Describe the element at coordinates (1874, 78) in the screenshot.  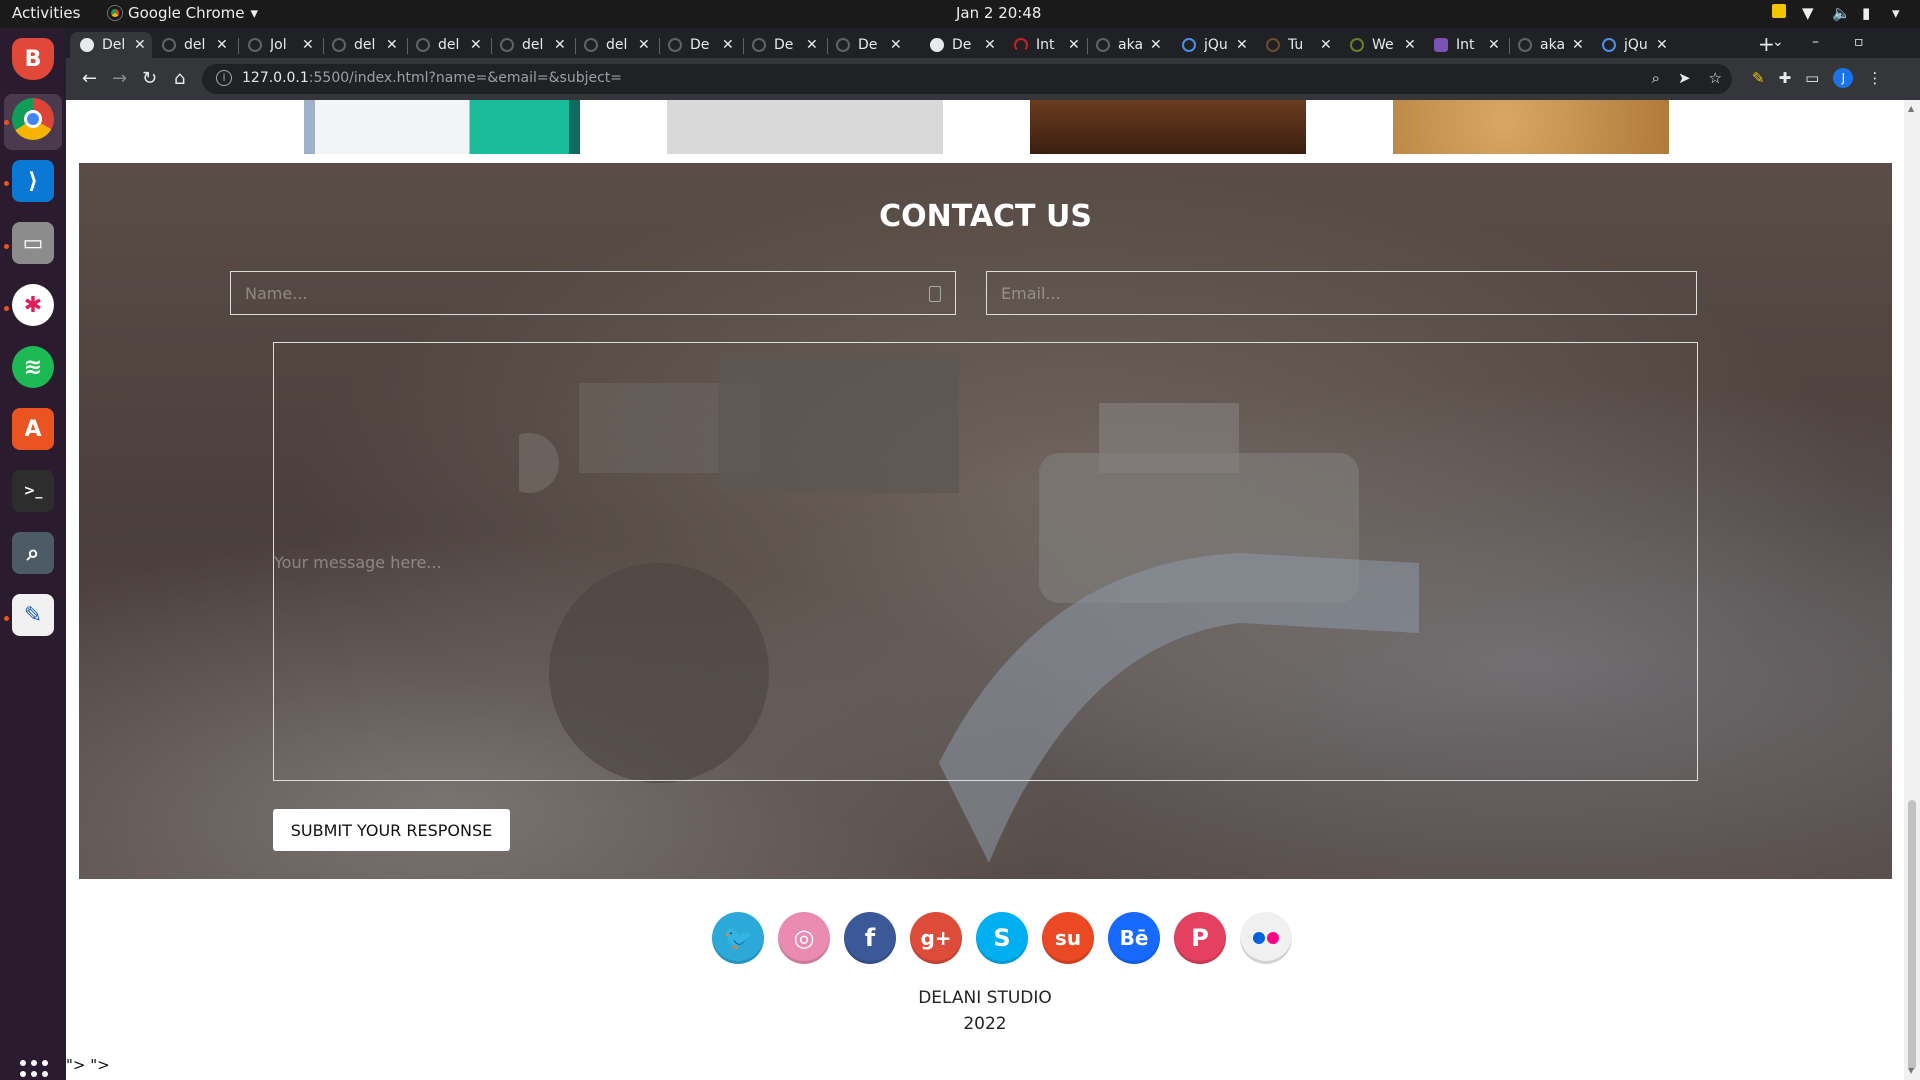
I see `more-menu-icon: ⋮` at that location.